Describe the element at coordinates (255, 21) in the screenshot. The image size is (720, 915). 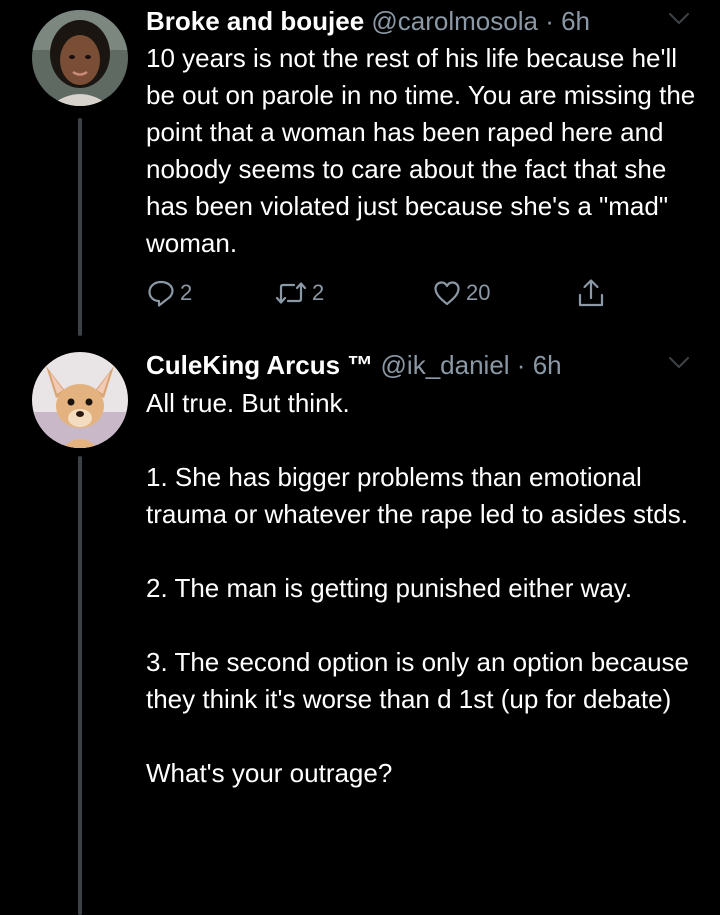
I see `display-name: Broke and boujee` at that location.